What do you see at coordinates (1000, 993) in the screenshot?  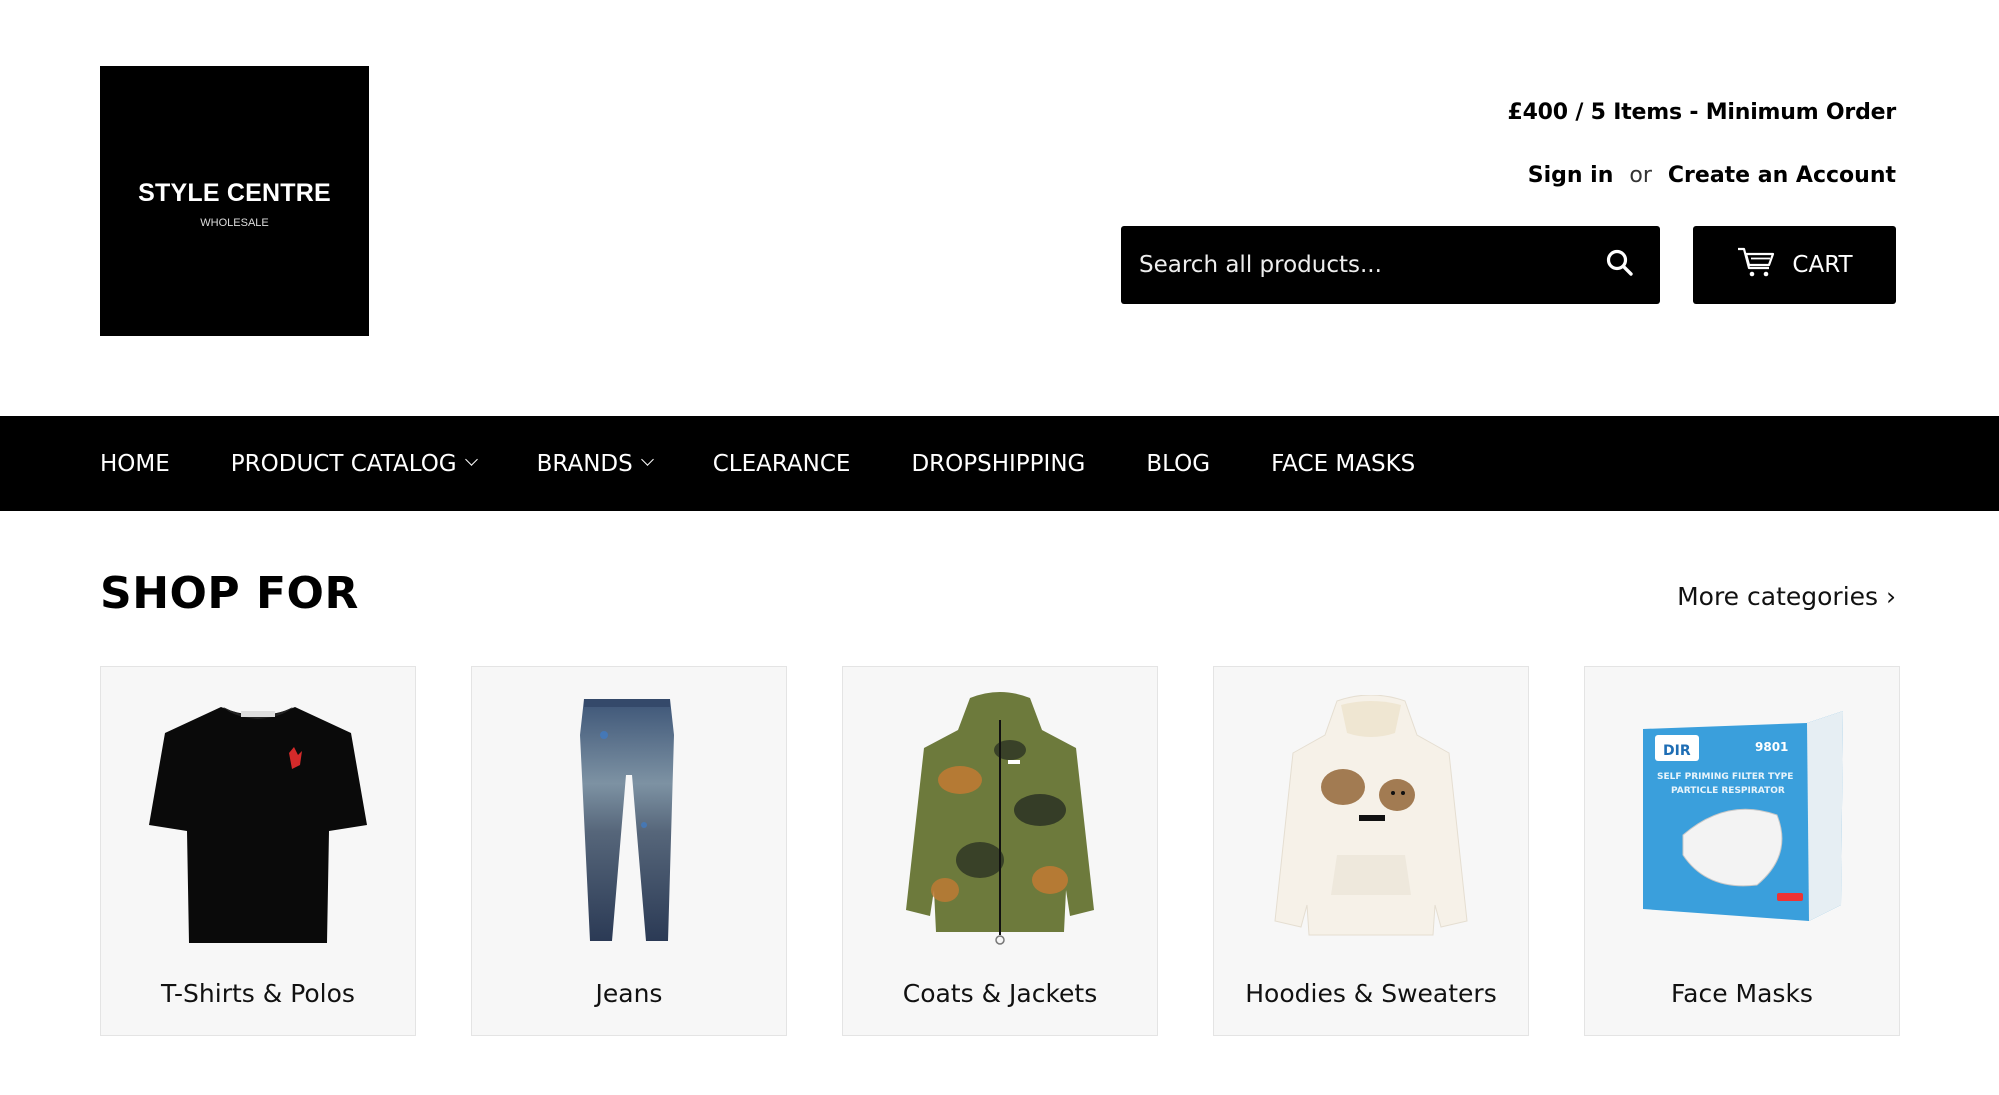 I see `category-label: Coats & Jackets` at bounding box center [1000, 993].